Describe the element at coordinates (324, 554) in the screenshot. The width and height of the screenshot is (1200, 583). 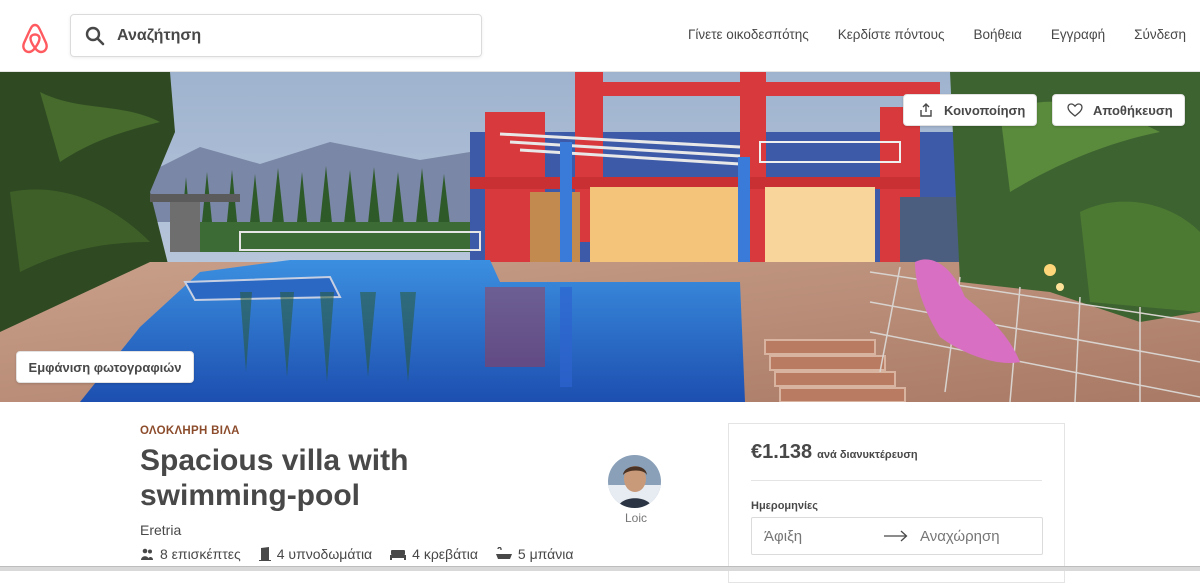
I see `bedrooms-text: 4 υπνοδωμάτια` at that location.